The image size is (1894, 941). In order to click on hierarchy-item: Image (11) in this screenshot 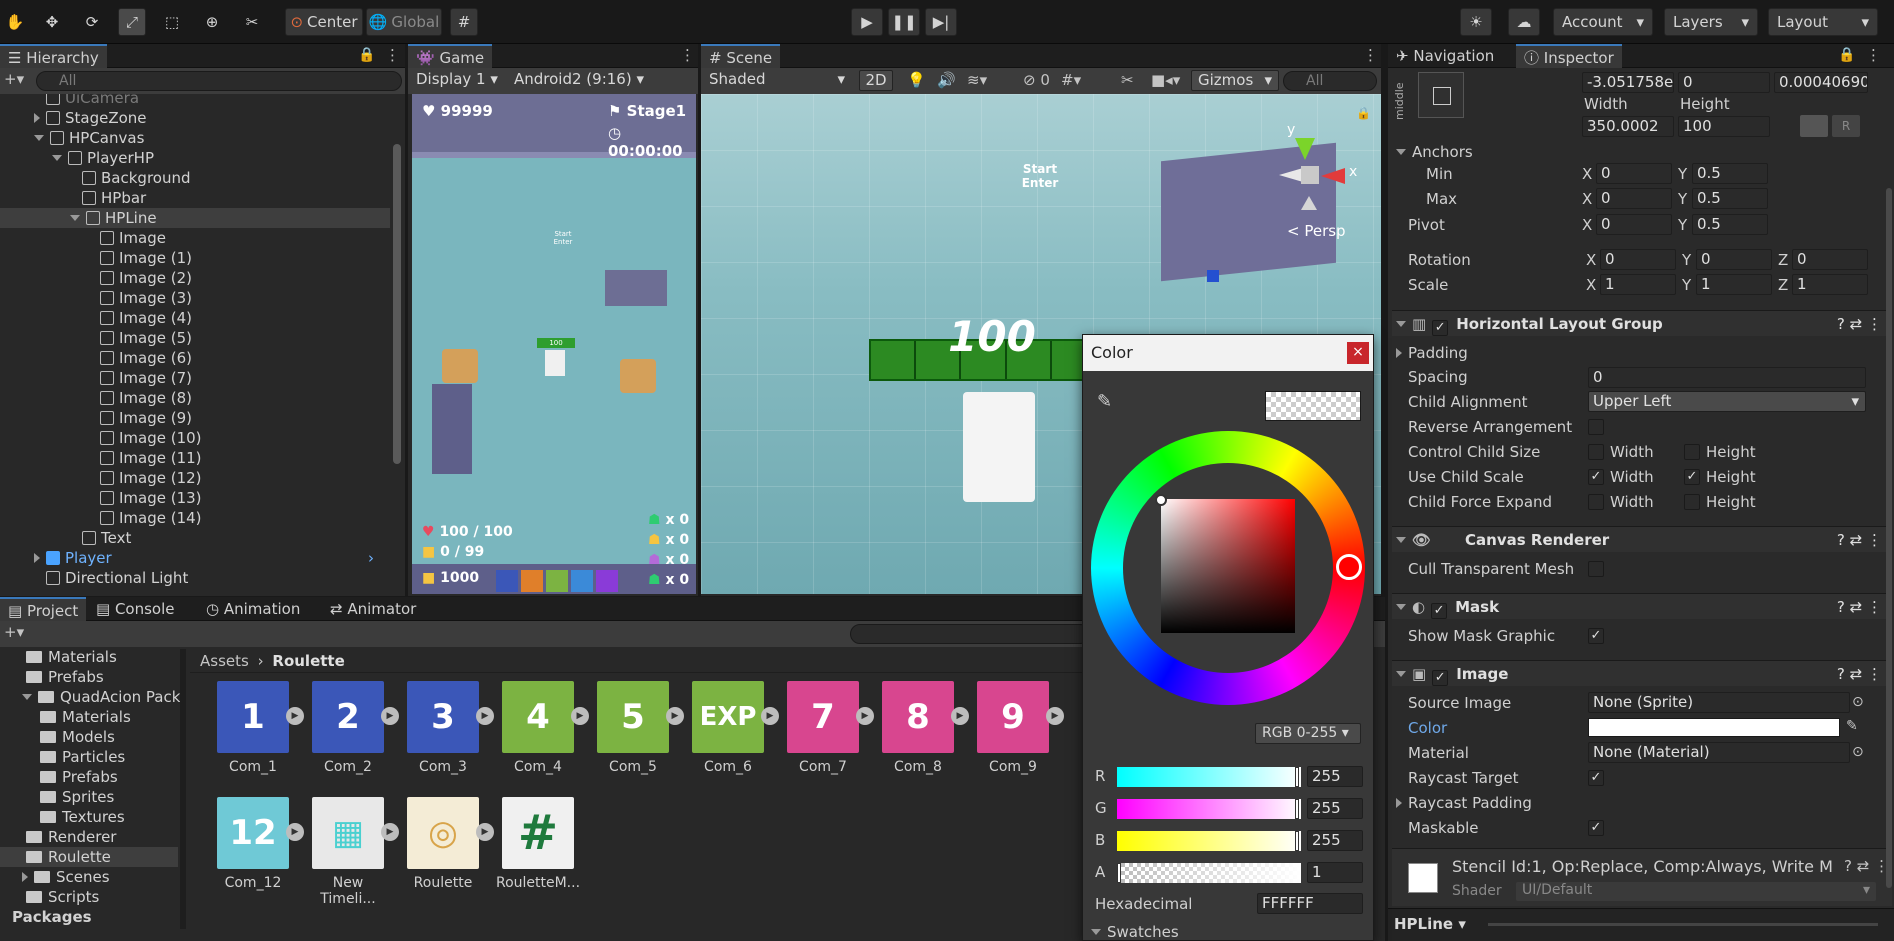, I will do `click(195, 458)`.